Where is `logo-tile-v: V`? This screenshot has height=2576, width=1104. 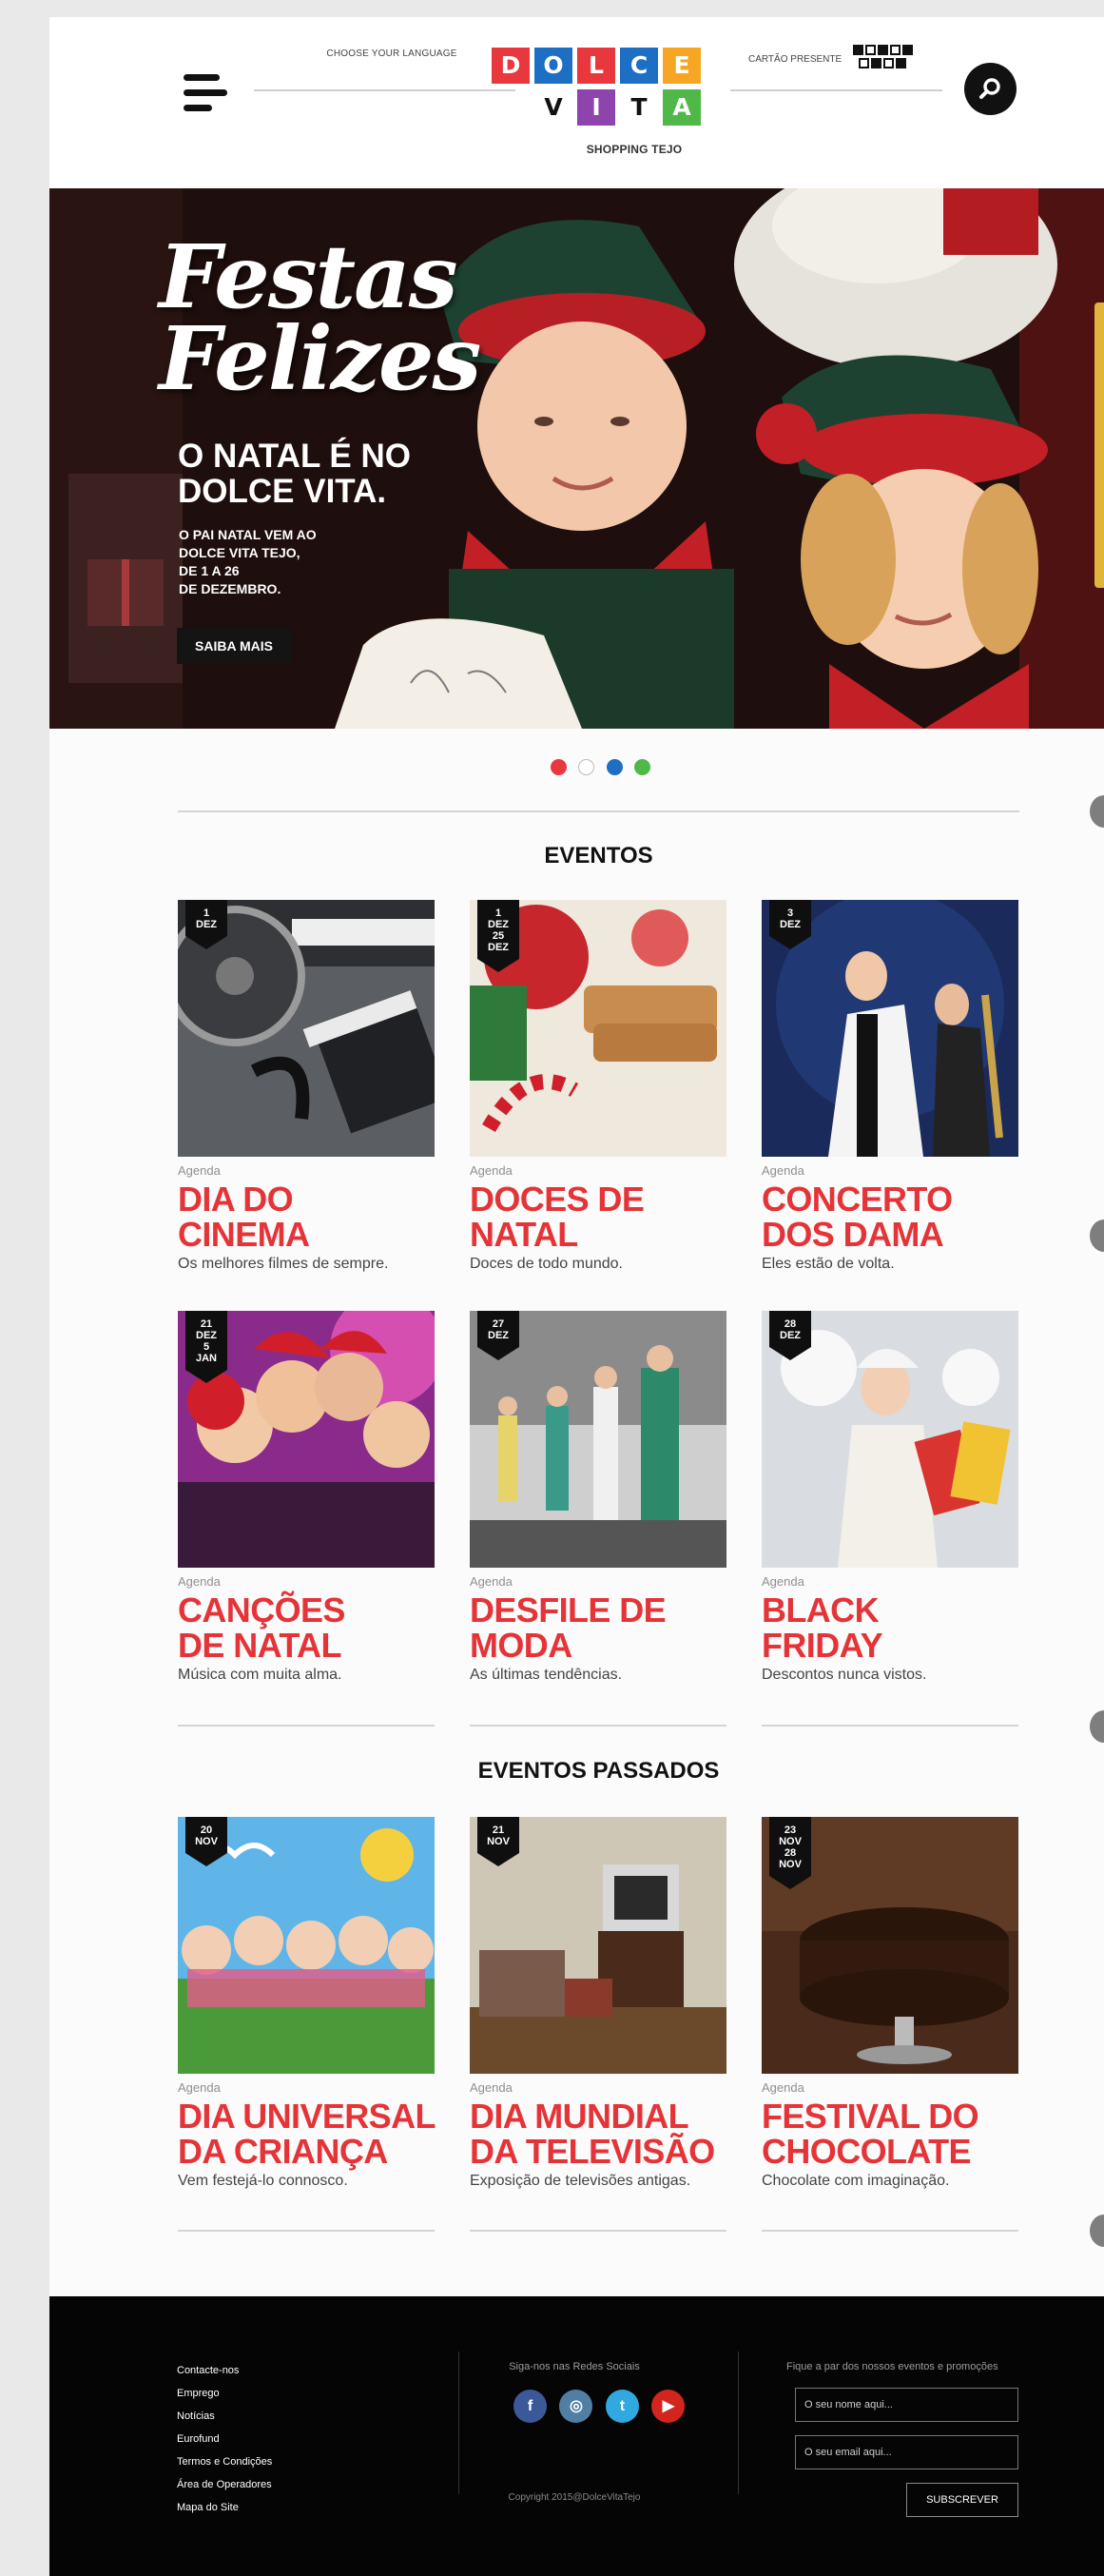
logo-tile-v: V is located at coordinates (553, 107).